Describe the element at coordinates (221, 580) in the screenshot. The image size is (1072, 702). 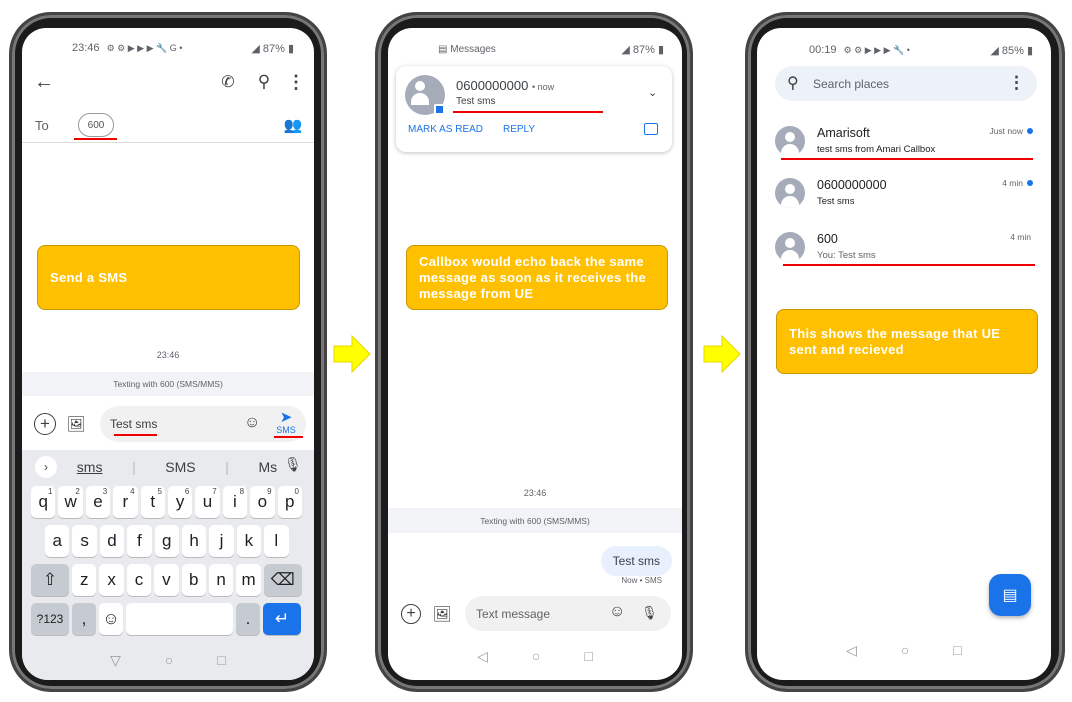
I see `key-n: n` at that location.